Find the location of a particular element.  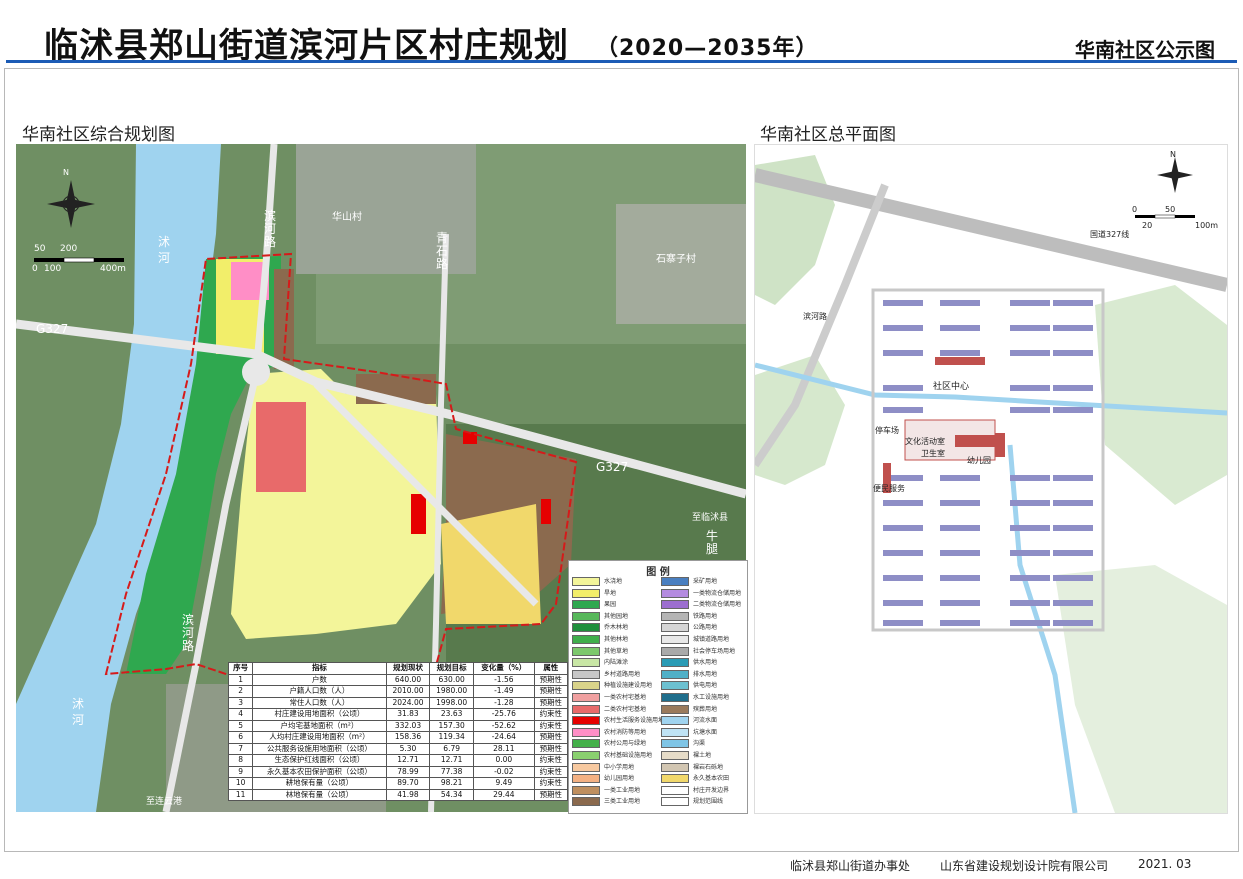

legend-item: 采矿用地 is located at coordinates (689, 582).